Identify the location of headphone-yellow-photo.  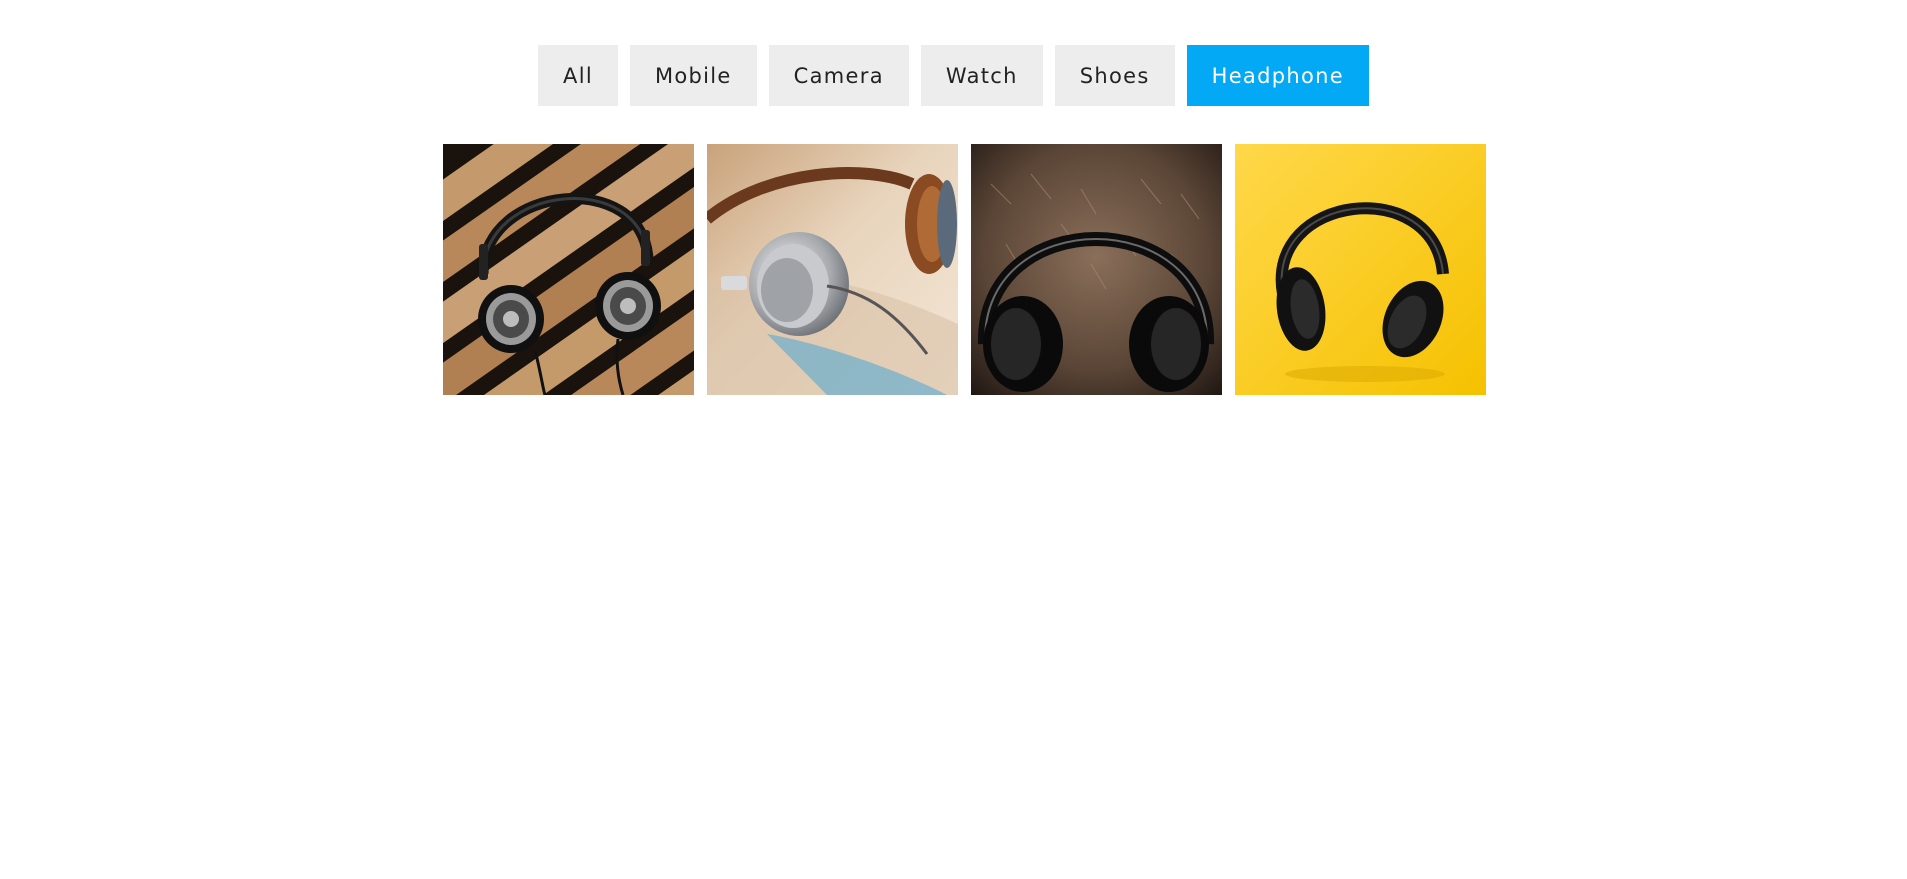
(1360, 269).